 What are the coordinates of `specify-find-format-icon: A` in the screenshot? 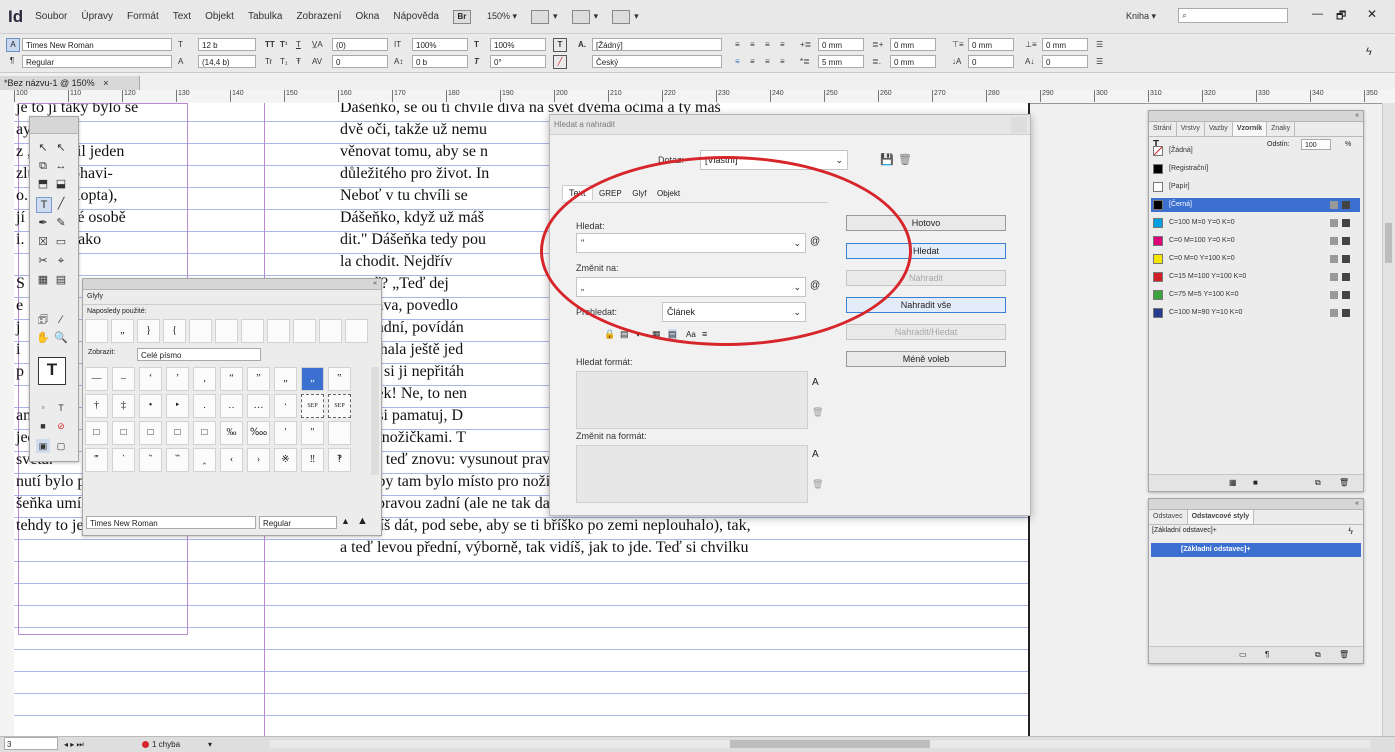 It's located at (815, 382).